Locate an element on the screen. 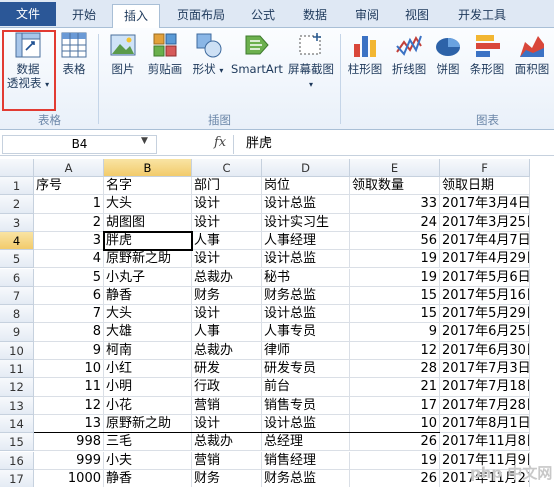  cell-d14: 设计总监 is located at coordinates (306, 424).